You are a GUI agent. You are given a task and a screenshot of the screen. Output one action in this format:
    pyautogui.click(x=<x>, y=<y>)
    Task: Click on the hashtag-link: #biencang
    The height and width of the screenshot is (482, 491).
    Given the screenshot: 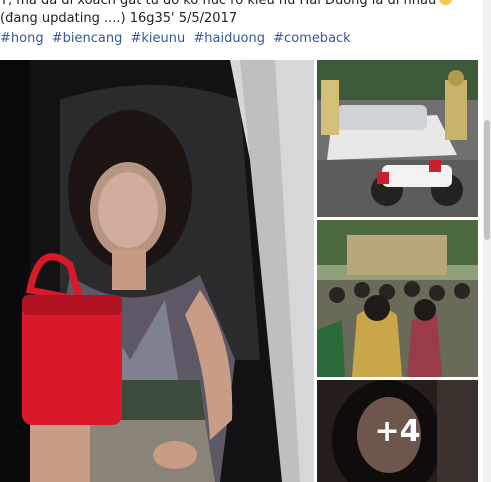 What is the action you would take?
    pyautogui.click(x=87, y=38)
    